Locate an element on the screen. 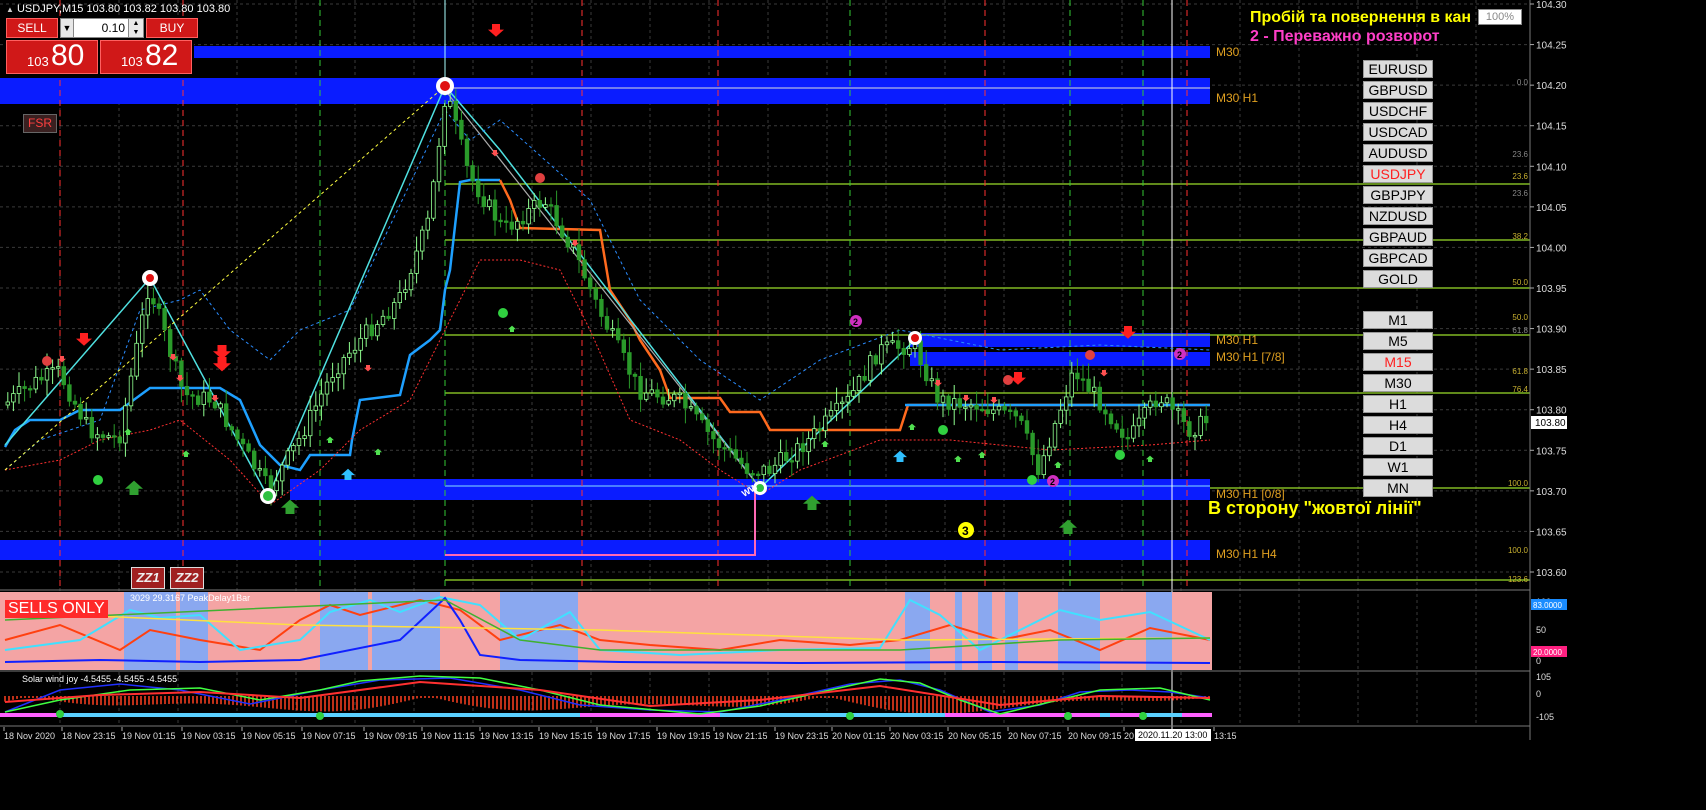 Image resolution: width=1706 pixels, height=810 pixels. ind2-green-line is located at coordinates (607, 695).